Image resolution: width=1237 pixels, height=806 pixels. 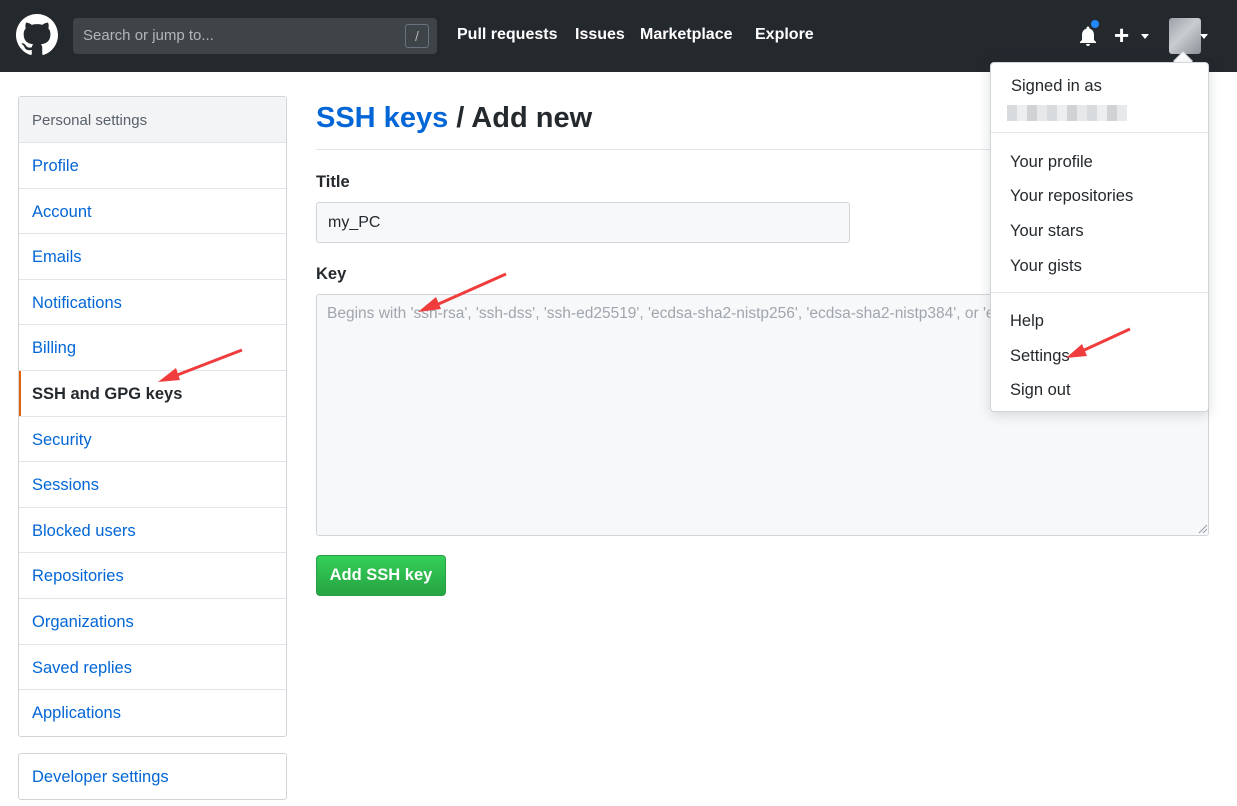 I want to click on sidebar-item-security: Security, so click(x=152, y=440).